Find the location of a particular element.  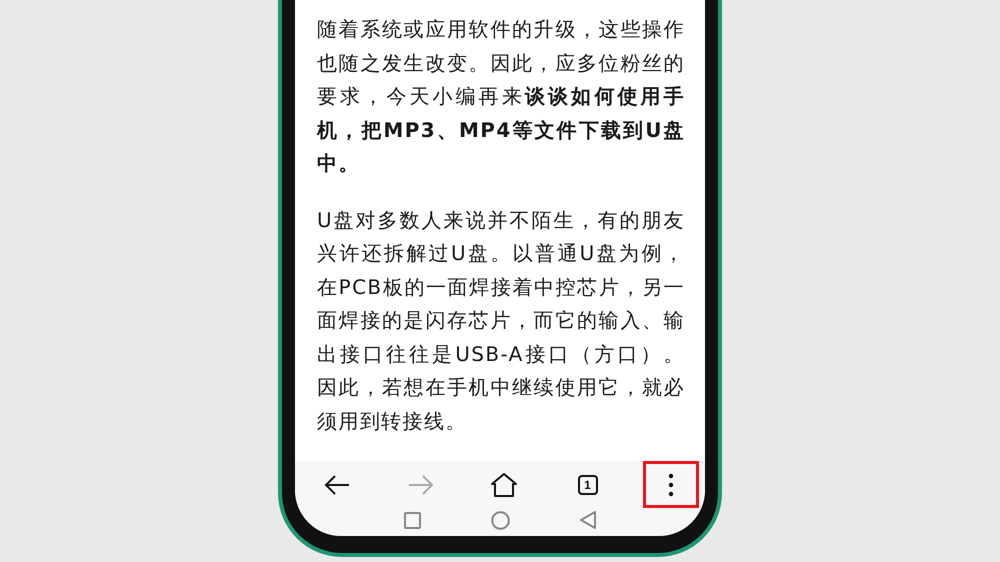

square-icon is located at coordinates (412, 520).